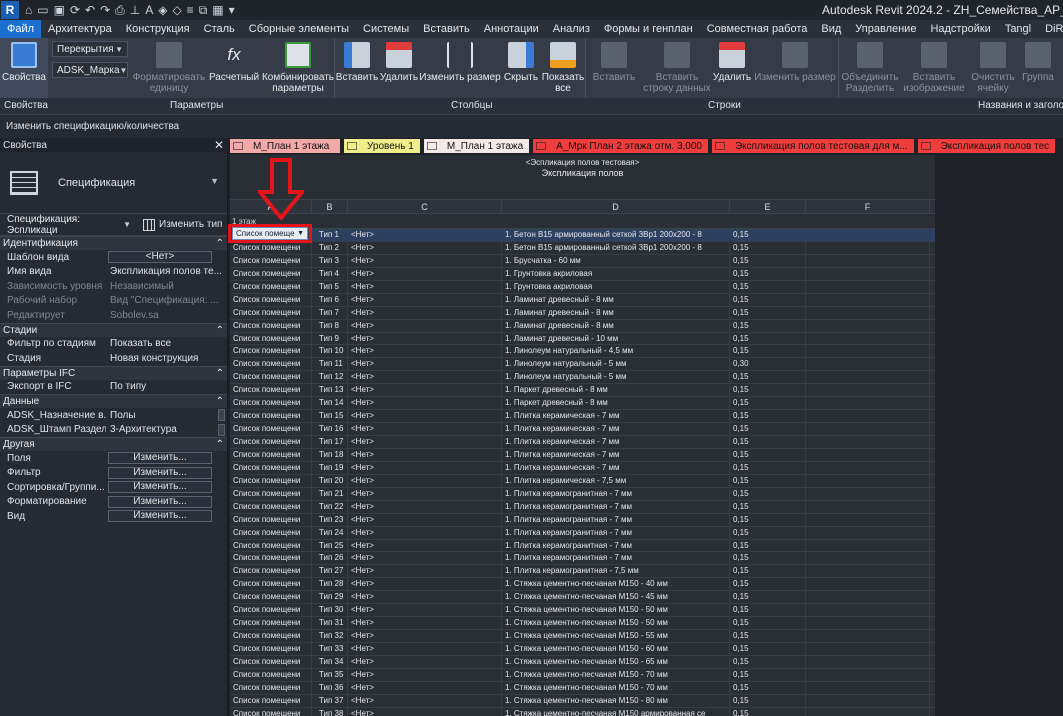 The width and height of the screenshot is (1063, 716). What do you see at coordinates (563, 68) in the screenshot?
I see `show-all-button: Показать все` at bounding box center [563, 68].